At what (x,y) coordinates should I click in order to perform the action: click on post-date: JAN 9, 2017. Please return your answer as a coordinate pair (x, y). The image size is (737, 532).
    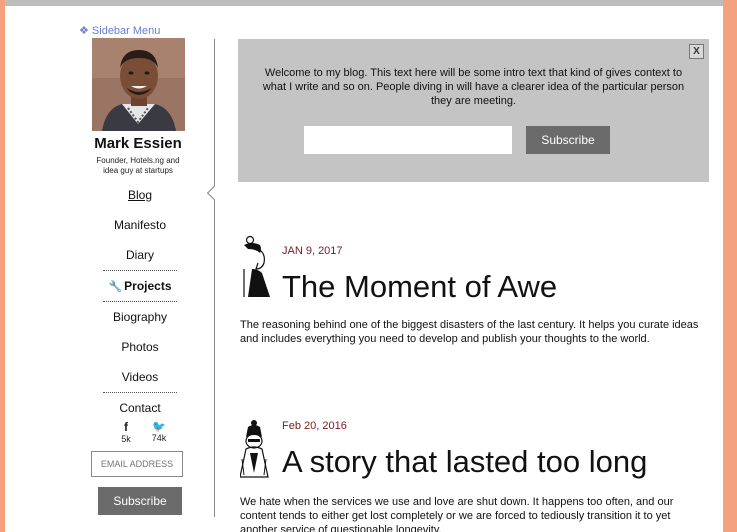
    Looking at the image, I should click on (312, 251).